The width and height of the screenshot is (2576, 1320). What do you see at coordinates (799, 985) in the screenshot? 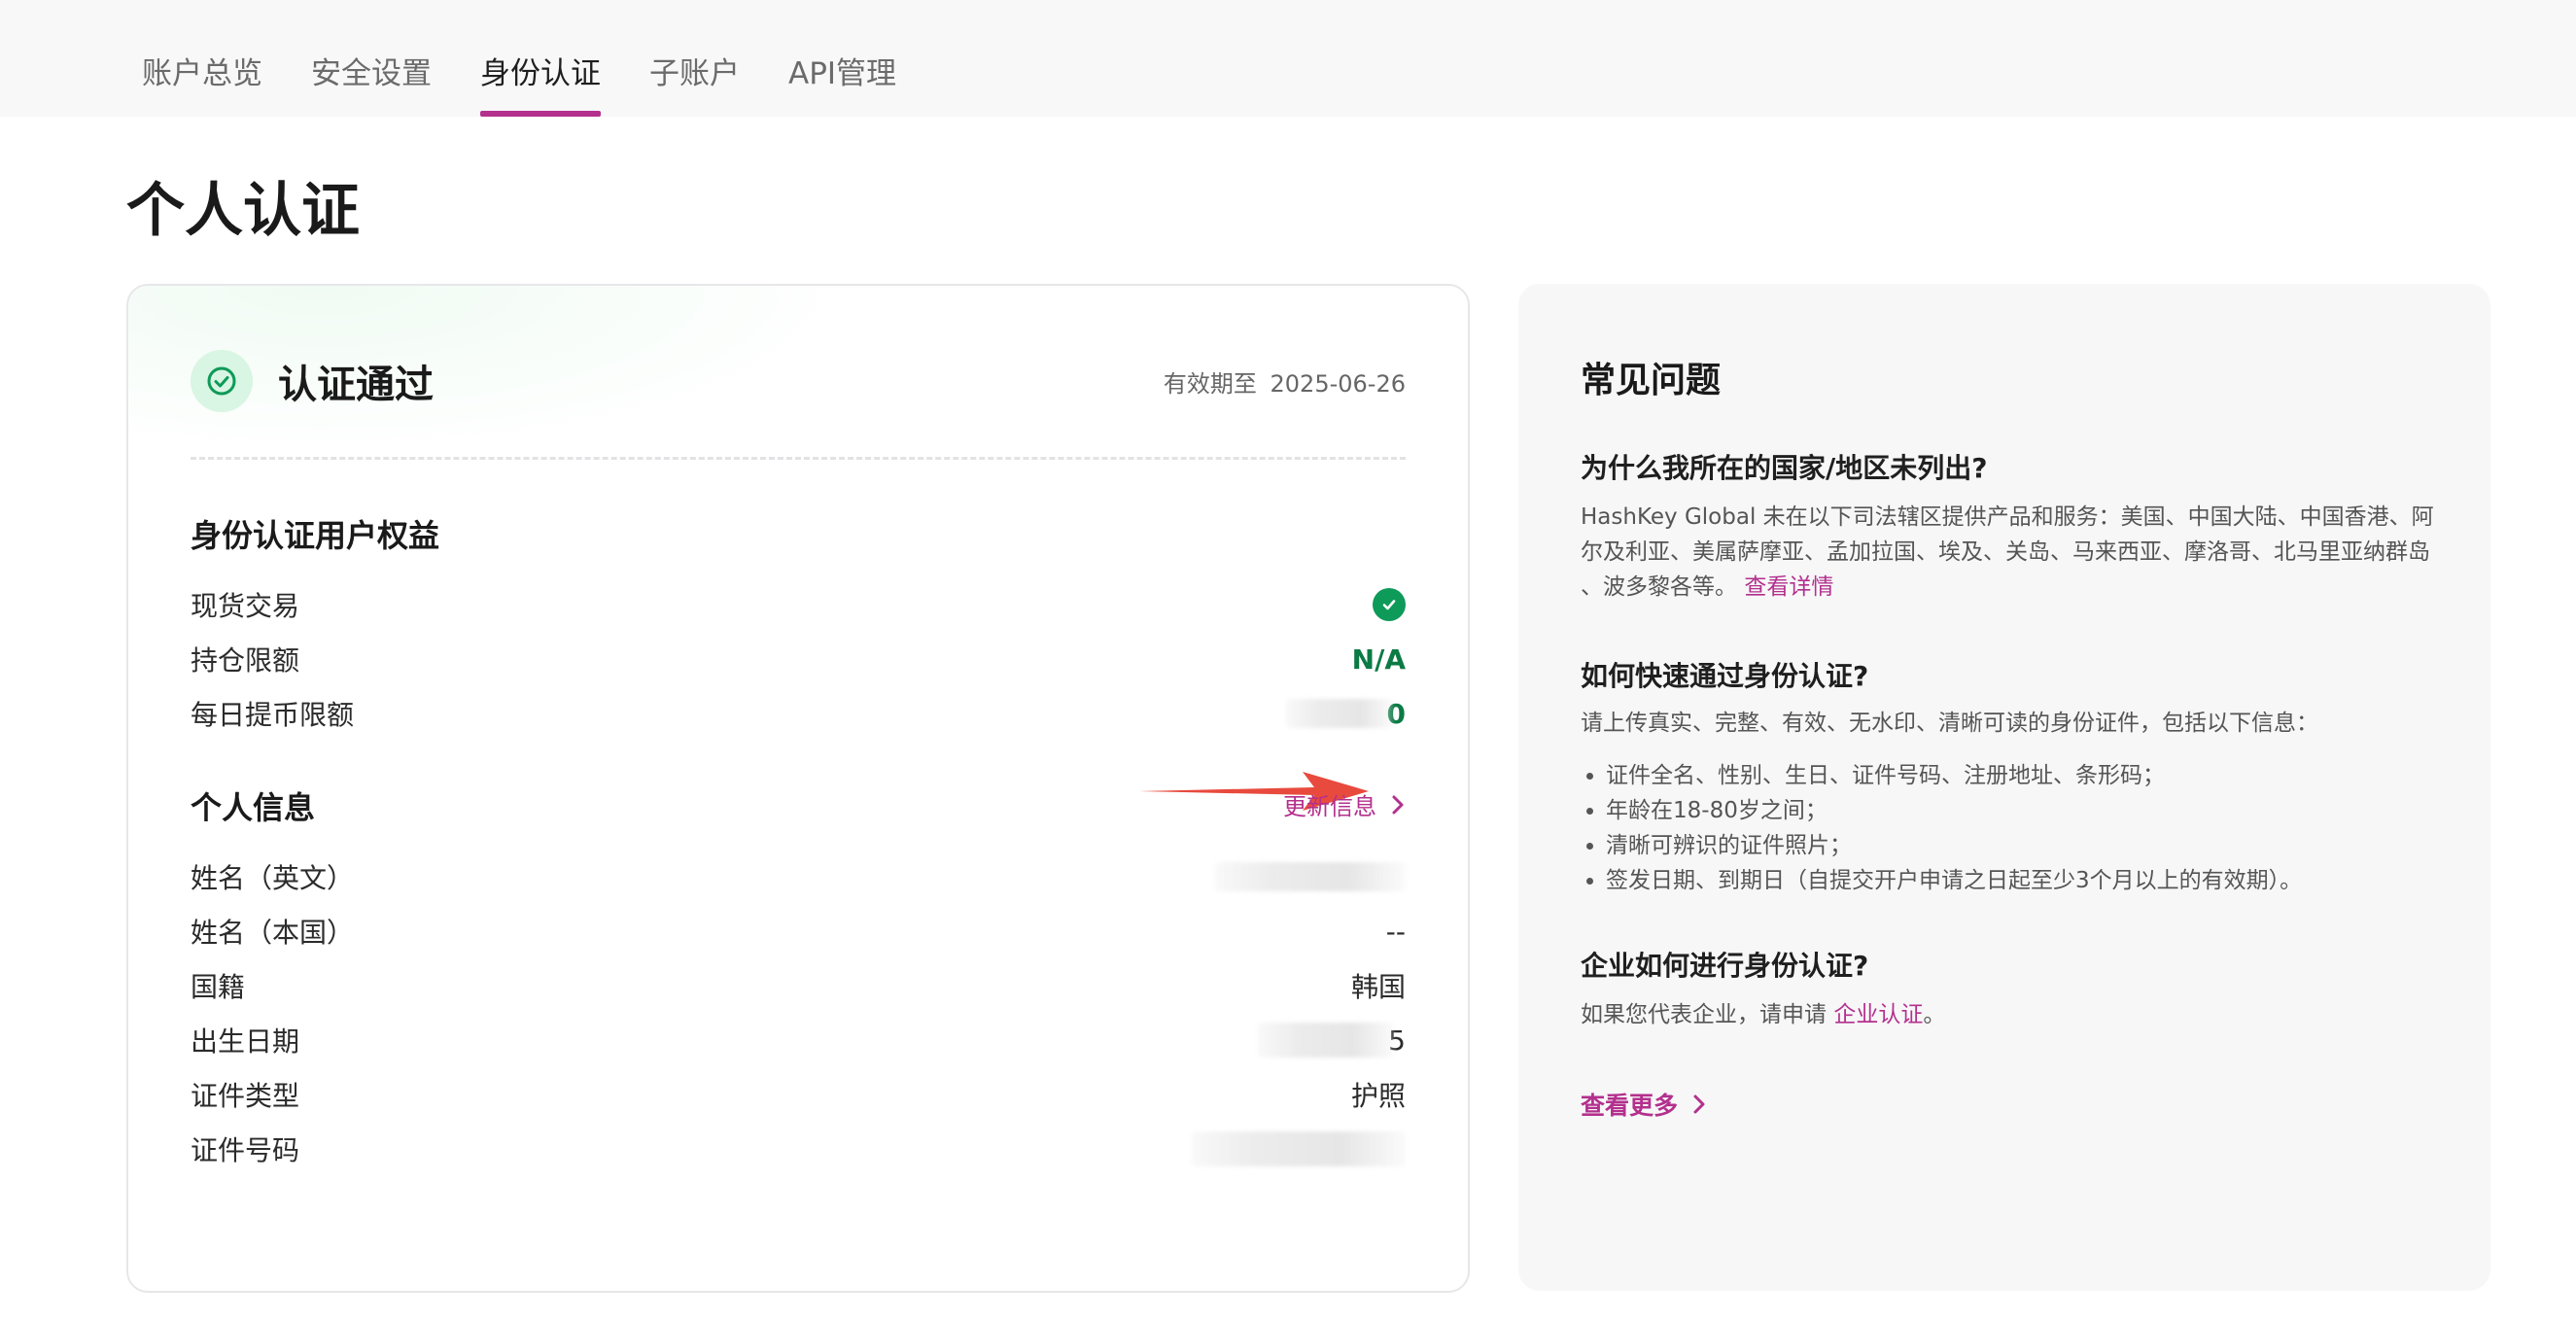
I see `info-row-nationality: 国籍 韩国` at bounding box center [799, 985].